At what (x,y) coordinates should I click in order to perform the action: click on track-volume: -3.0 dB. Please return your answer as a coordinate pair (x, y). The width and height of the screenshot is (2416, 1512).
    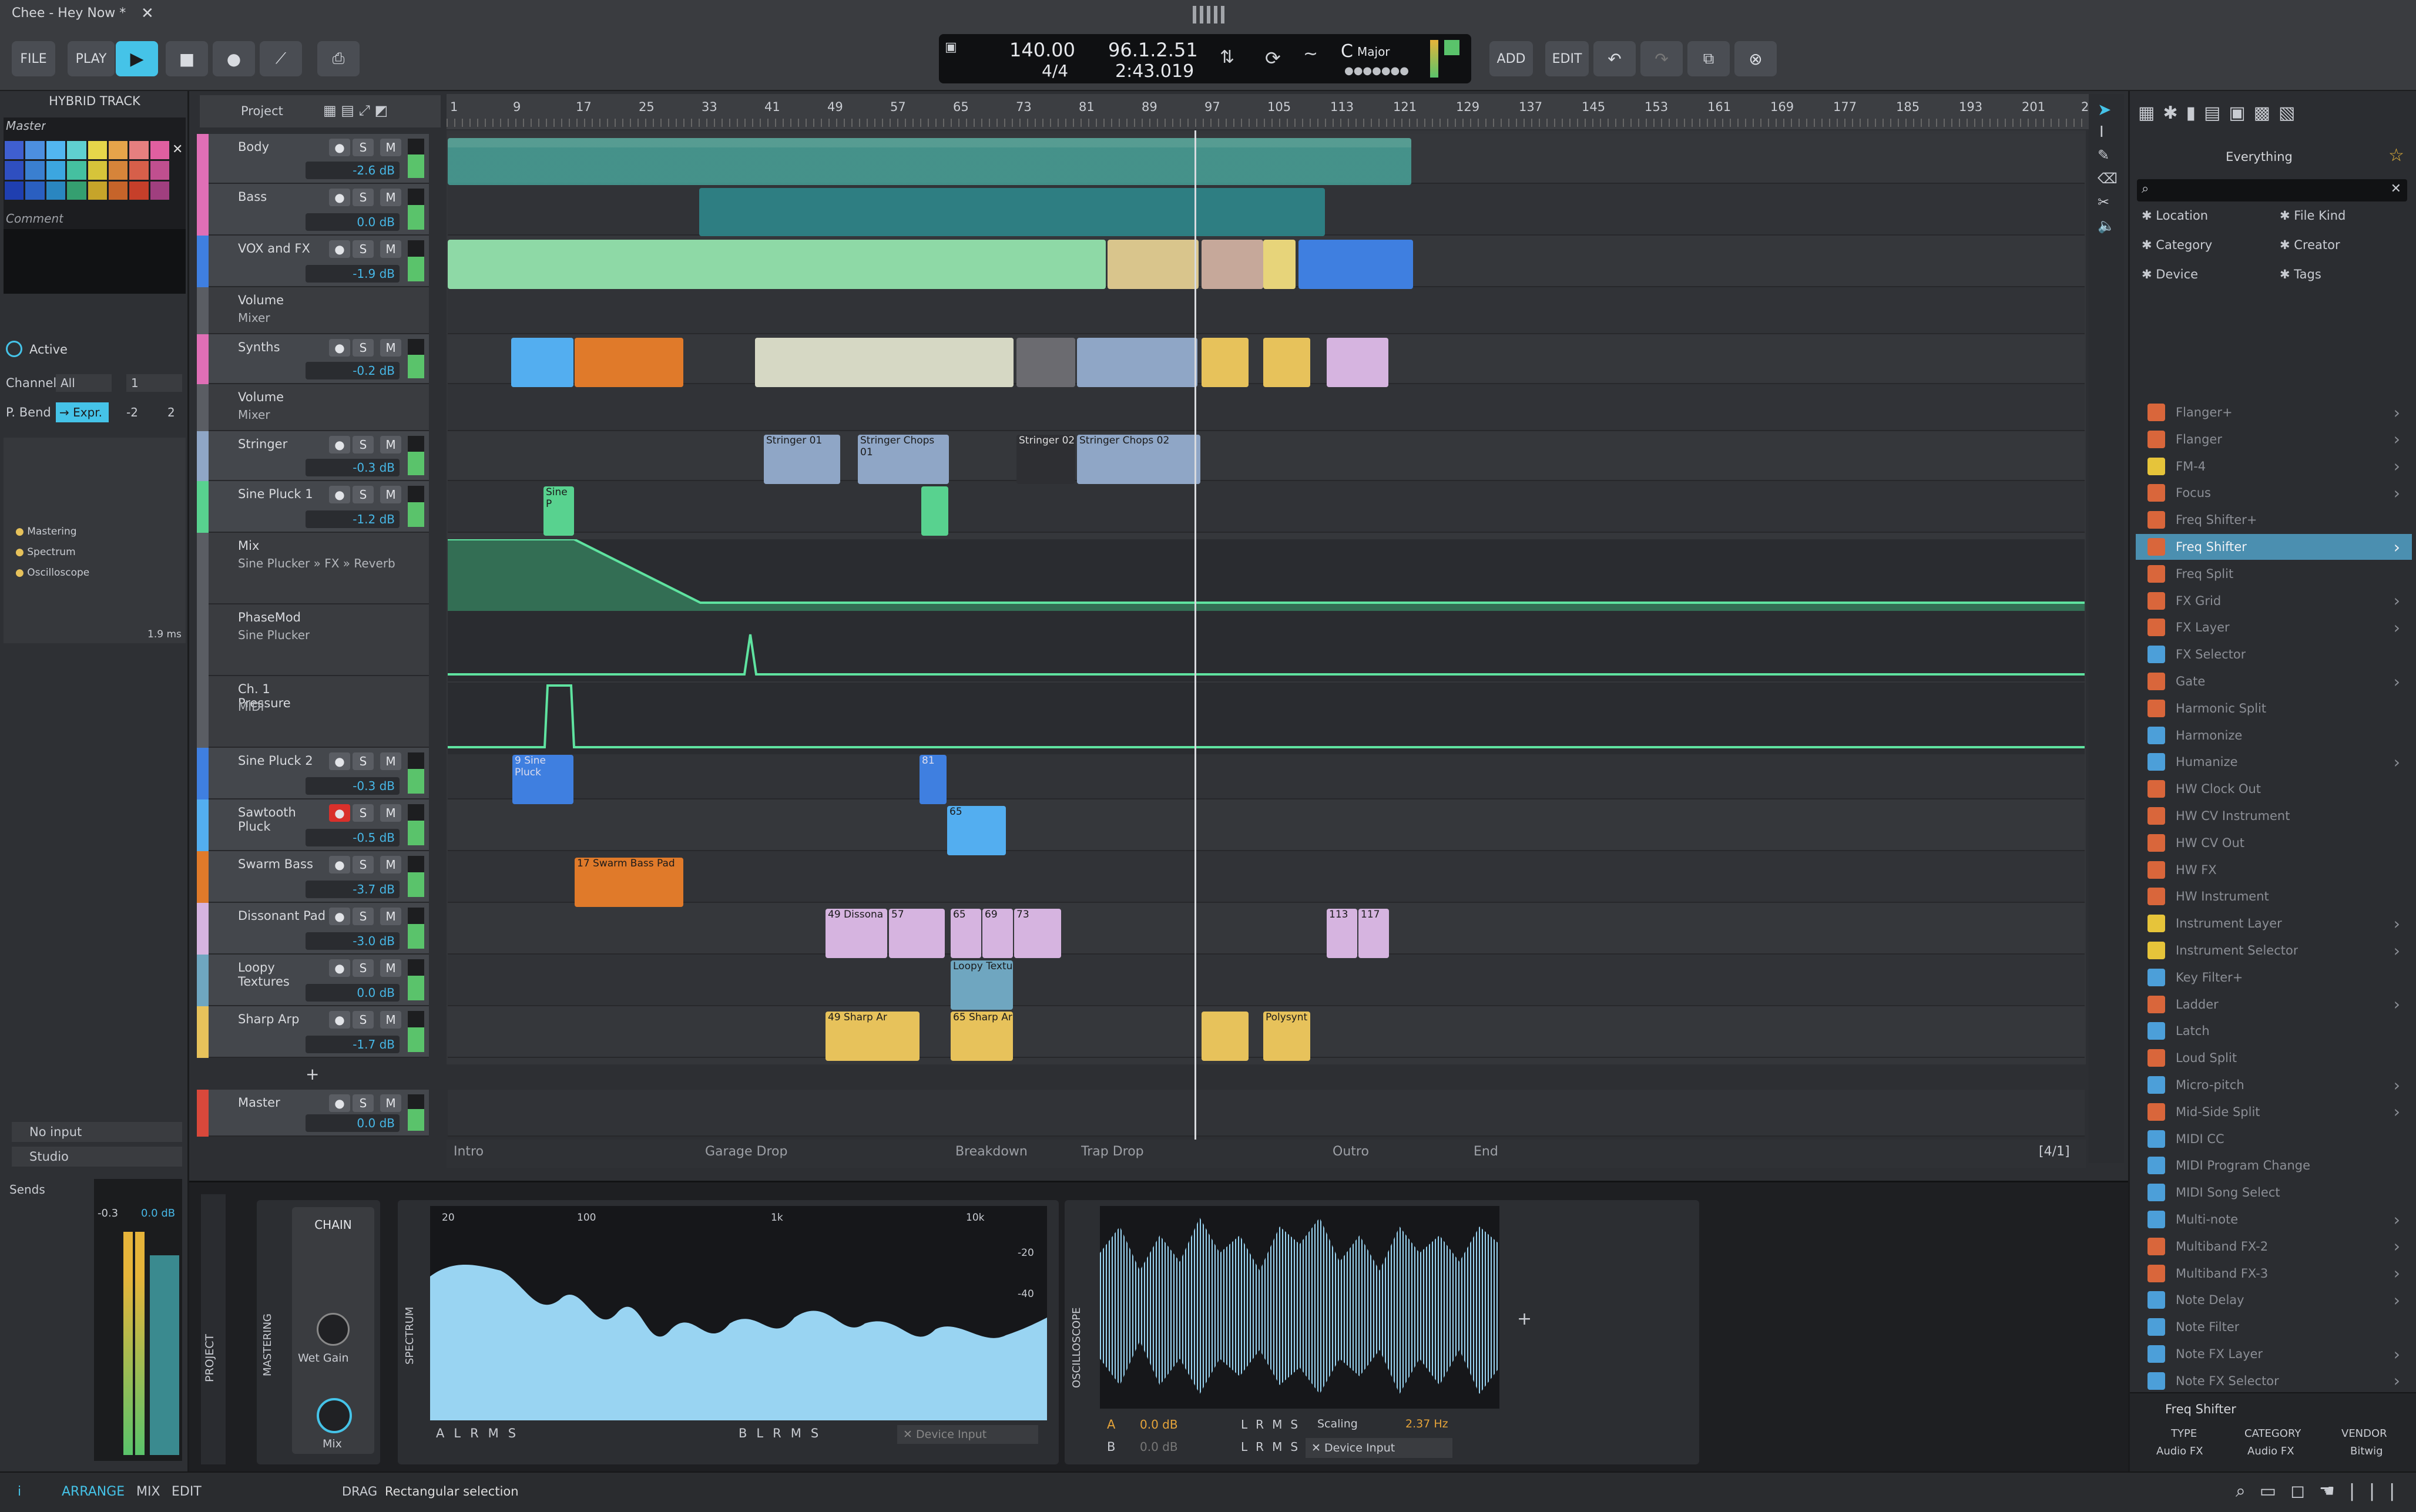
    Looking at the image, I should click on (353, 941).